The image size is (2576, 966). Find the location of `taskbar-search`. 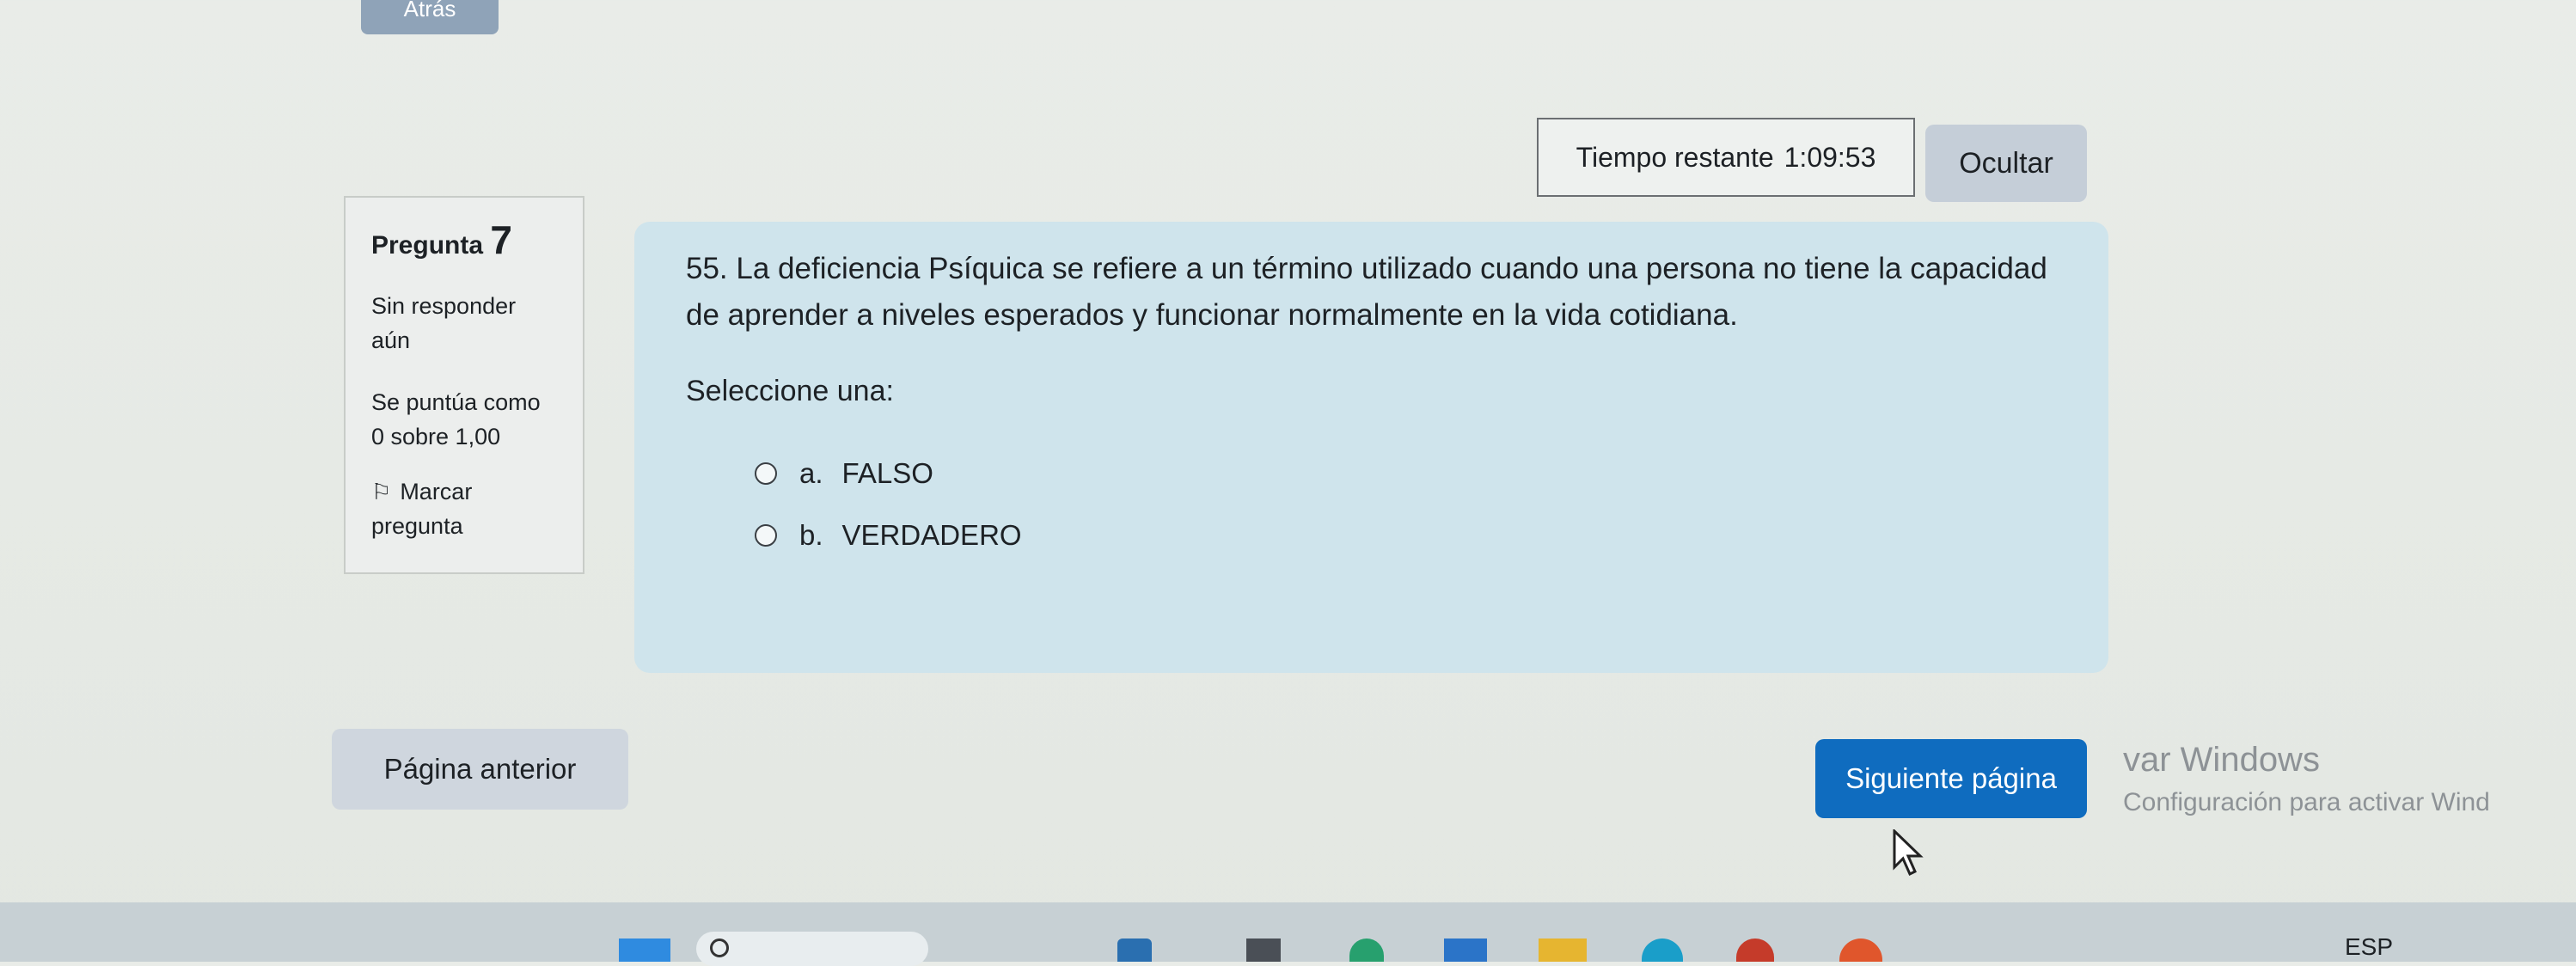

taskbar-search is located at coordinates (812, 949).